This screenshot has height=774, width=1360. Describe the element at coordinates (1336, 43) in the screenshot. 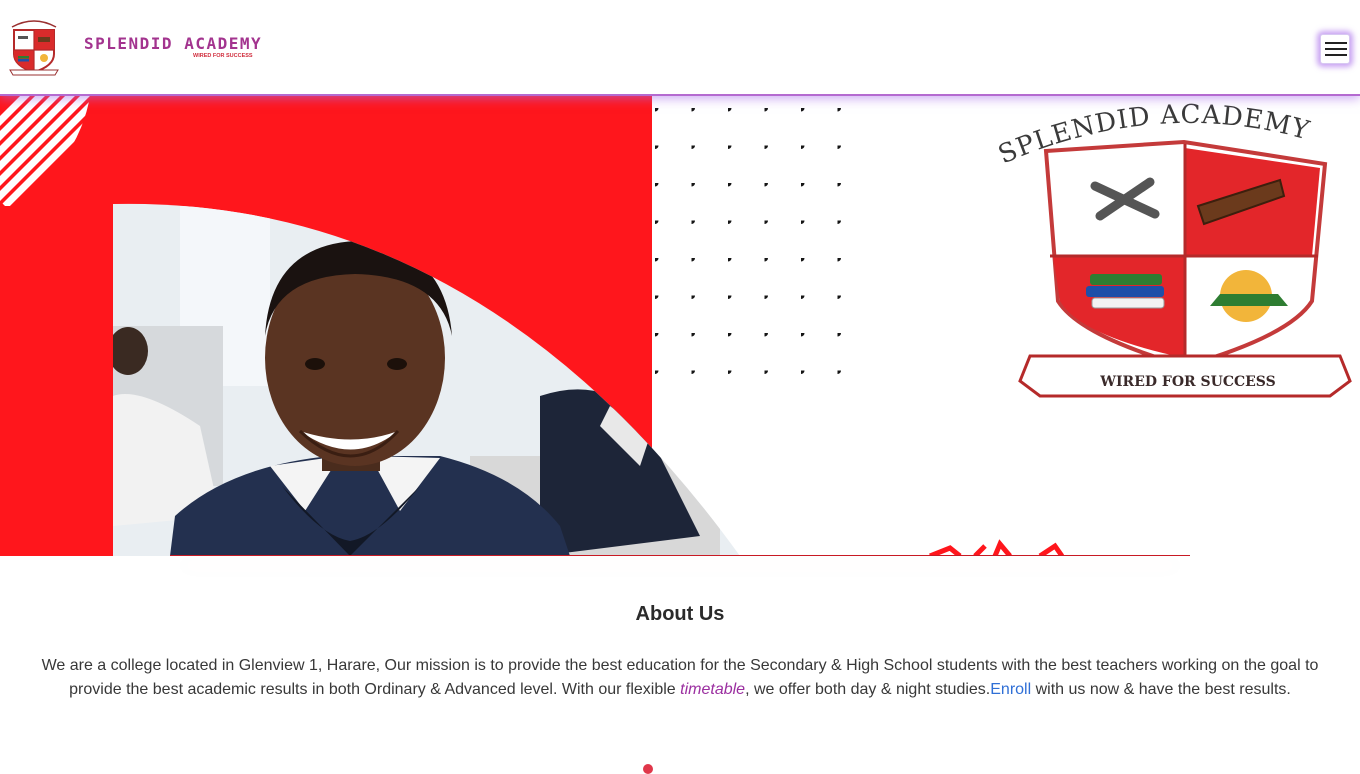

I see `hamburger-menu-icon` at that location.